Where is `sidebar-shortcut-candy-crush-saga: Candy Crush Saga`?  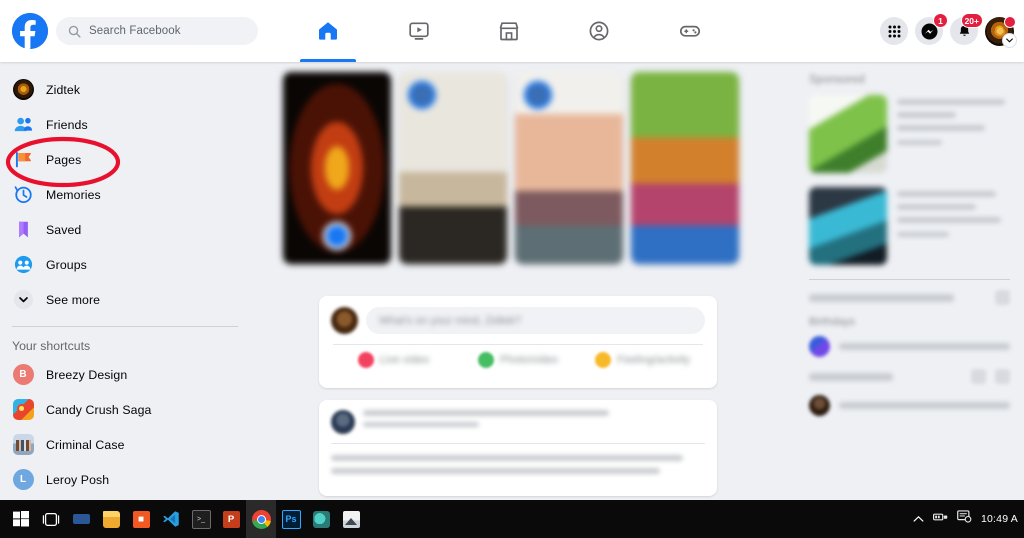 sidebar-shortcut-candy-crush-saga: Candy Crush Saga is located at coordinates (126, 409).